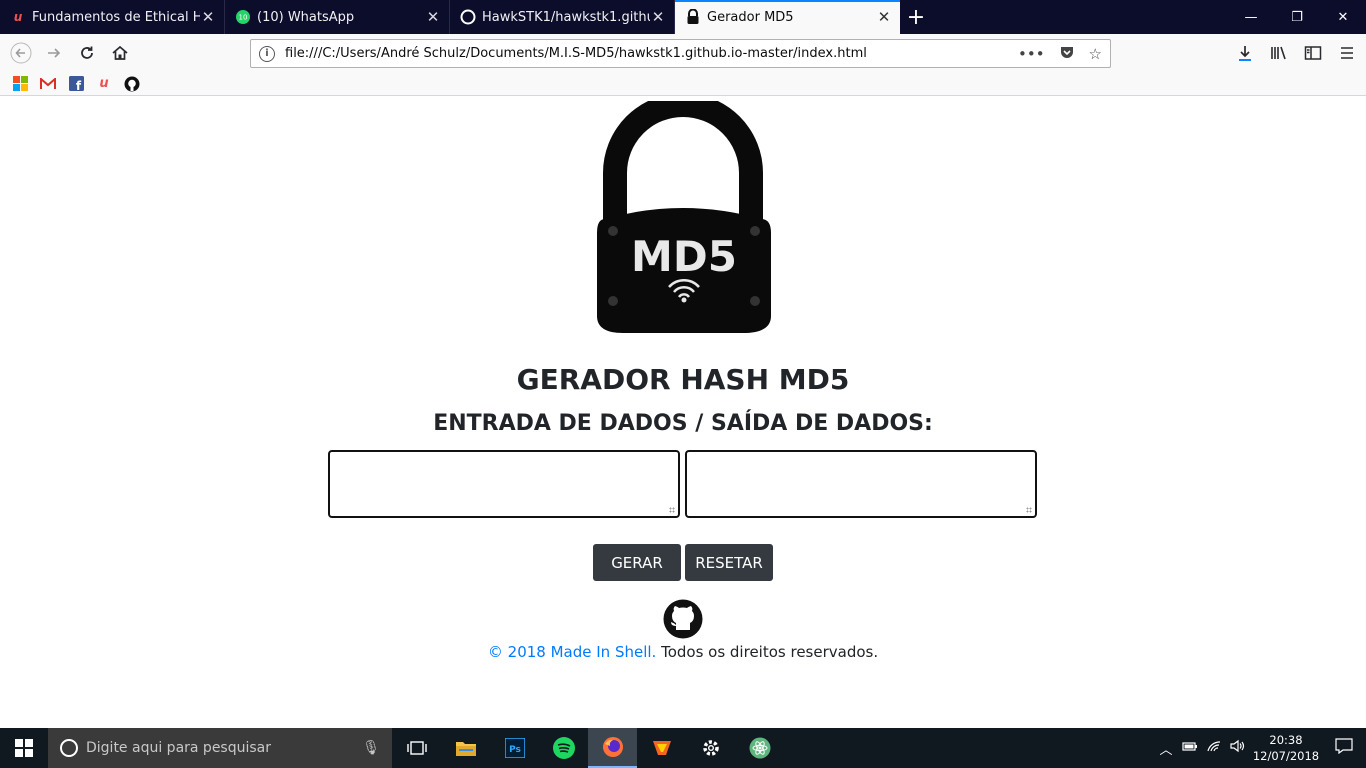 This screenshot has height=768, width=1366. What do you see at coordinates (416, 748) in the screenshot?
I see `task-view-icon` at bounding box center [416, 748].